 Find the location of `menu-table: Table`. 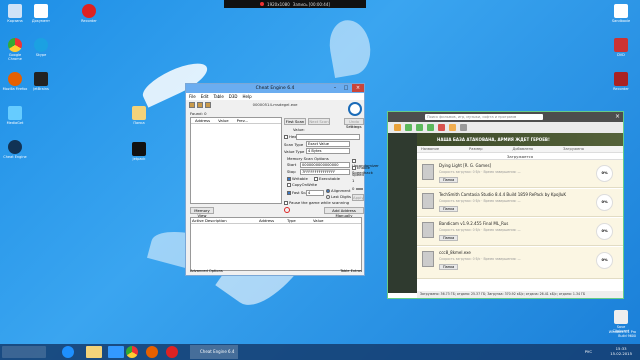

menu-table: Table is located at coordinates (218, 96).